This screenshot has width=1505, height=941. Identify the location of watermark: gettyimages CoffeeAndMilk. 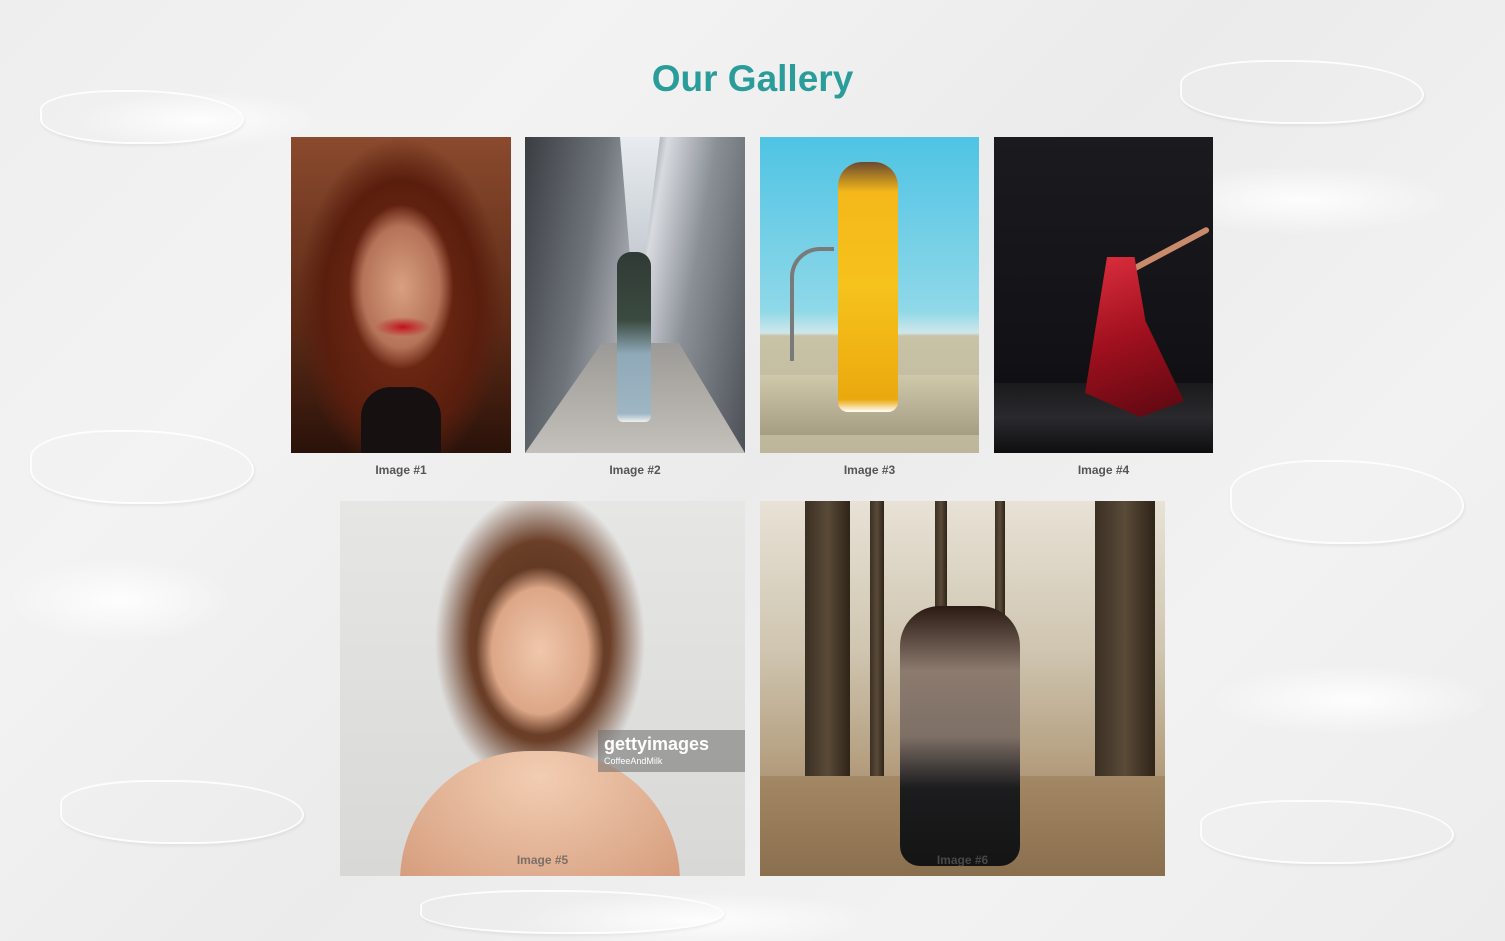
(671, 751).